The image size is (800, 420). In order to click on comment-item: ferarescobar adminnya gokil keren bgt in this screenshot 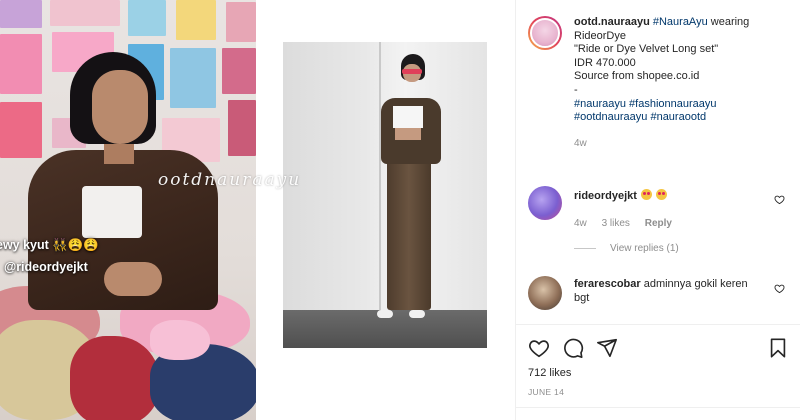, I will do `click(641, 293)`.